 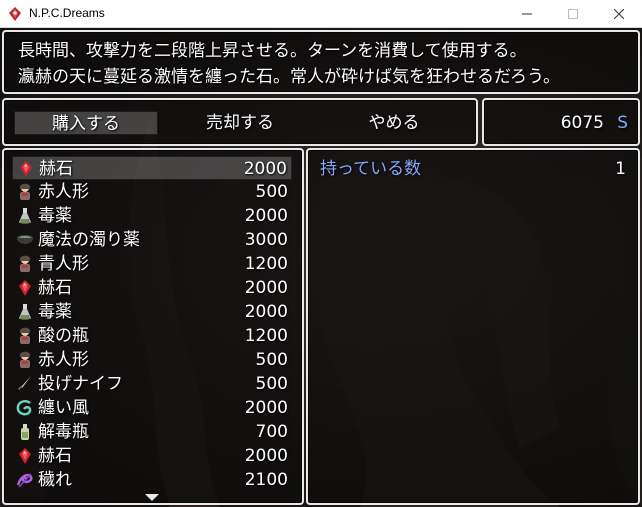 I want to click on minimize-icon, so click(x=527, y=14).